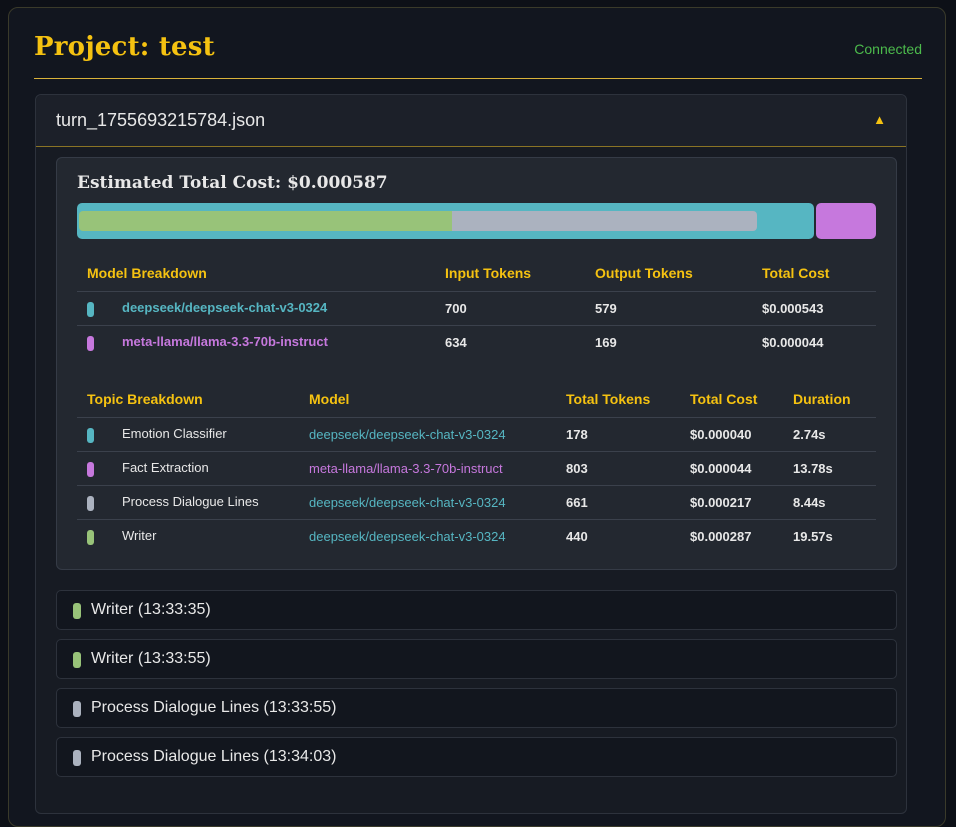  I want to click on cost-bar-input-segment, so click(265, 221).